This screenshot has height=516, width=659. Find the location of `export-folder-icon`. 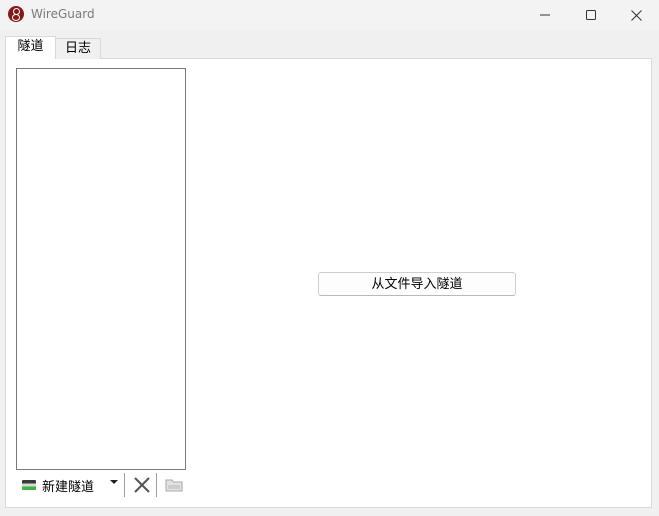

export-folder-icon is located at coordinates (174, 485).